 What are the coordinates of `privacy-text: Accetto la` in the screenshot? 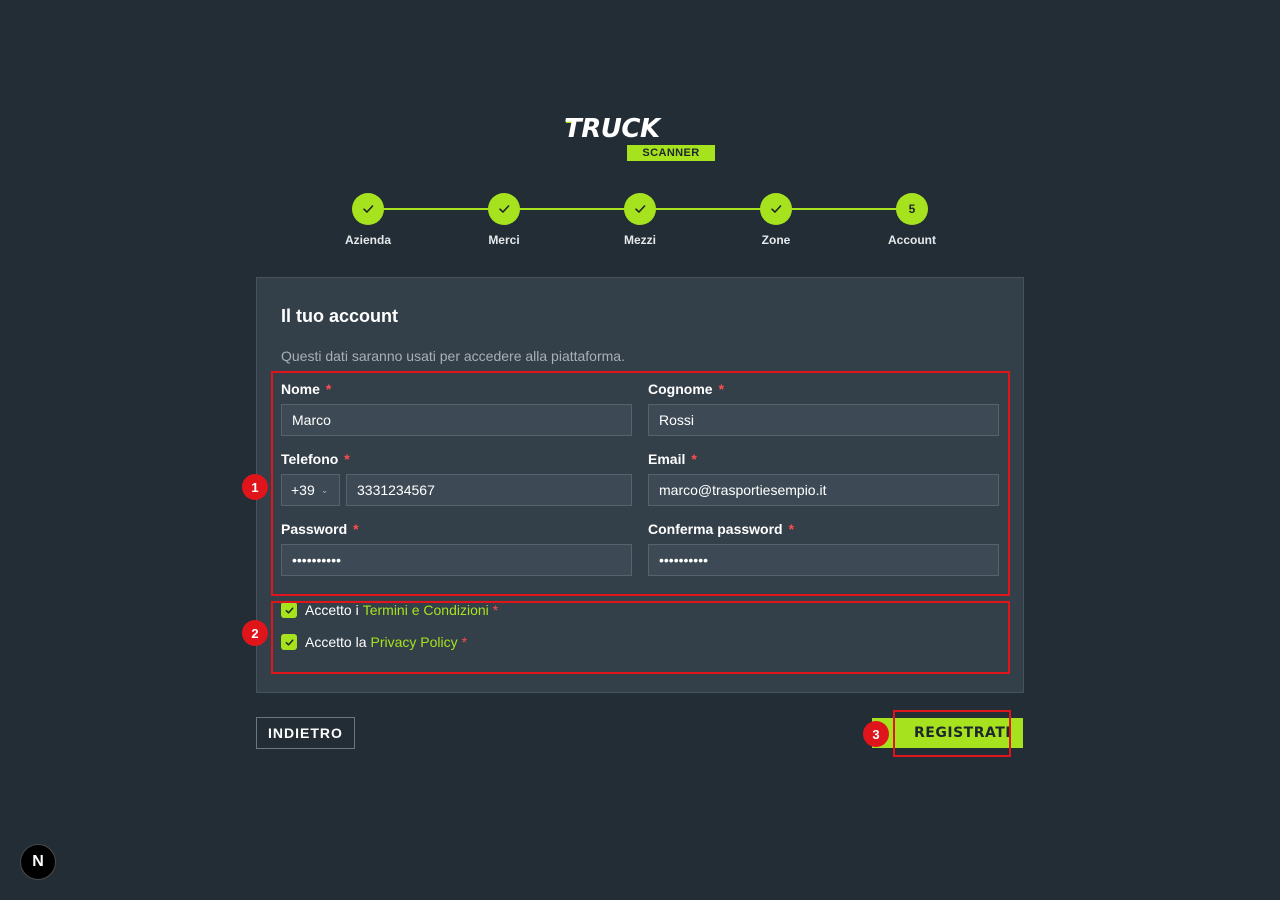 It's located at (336, 642).